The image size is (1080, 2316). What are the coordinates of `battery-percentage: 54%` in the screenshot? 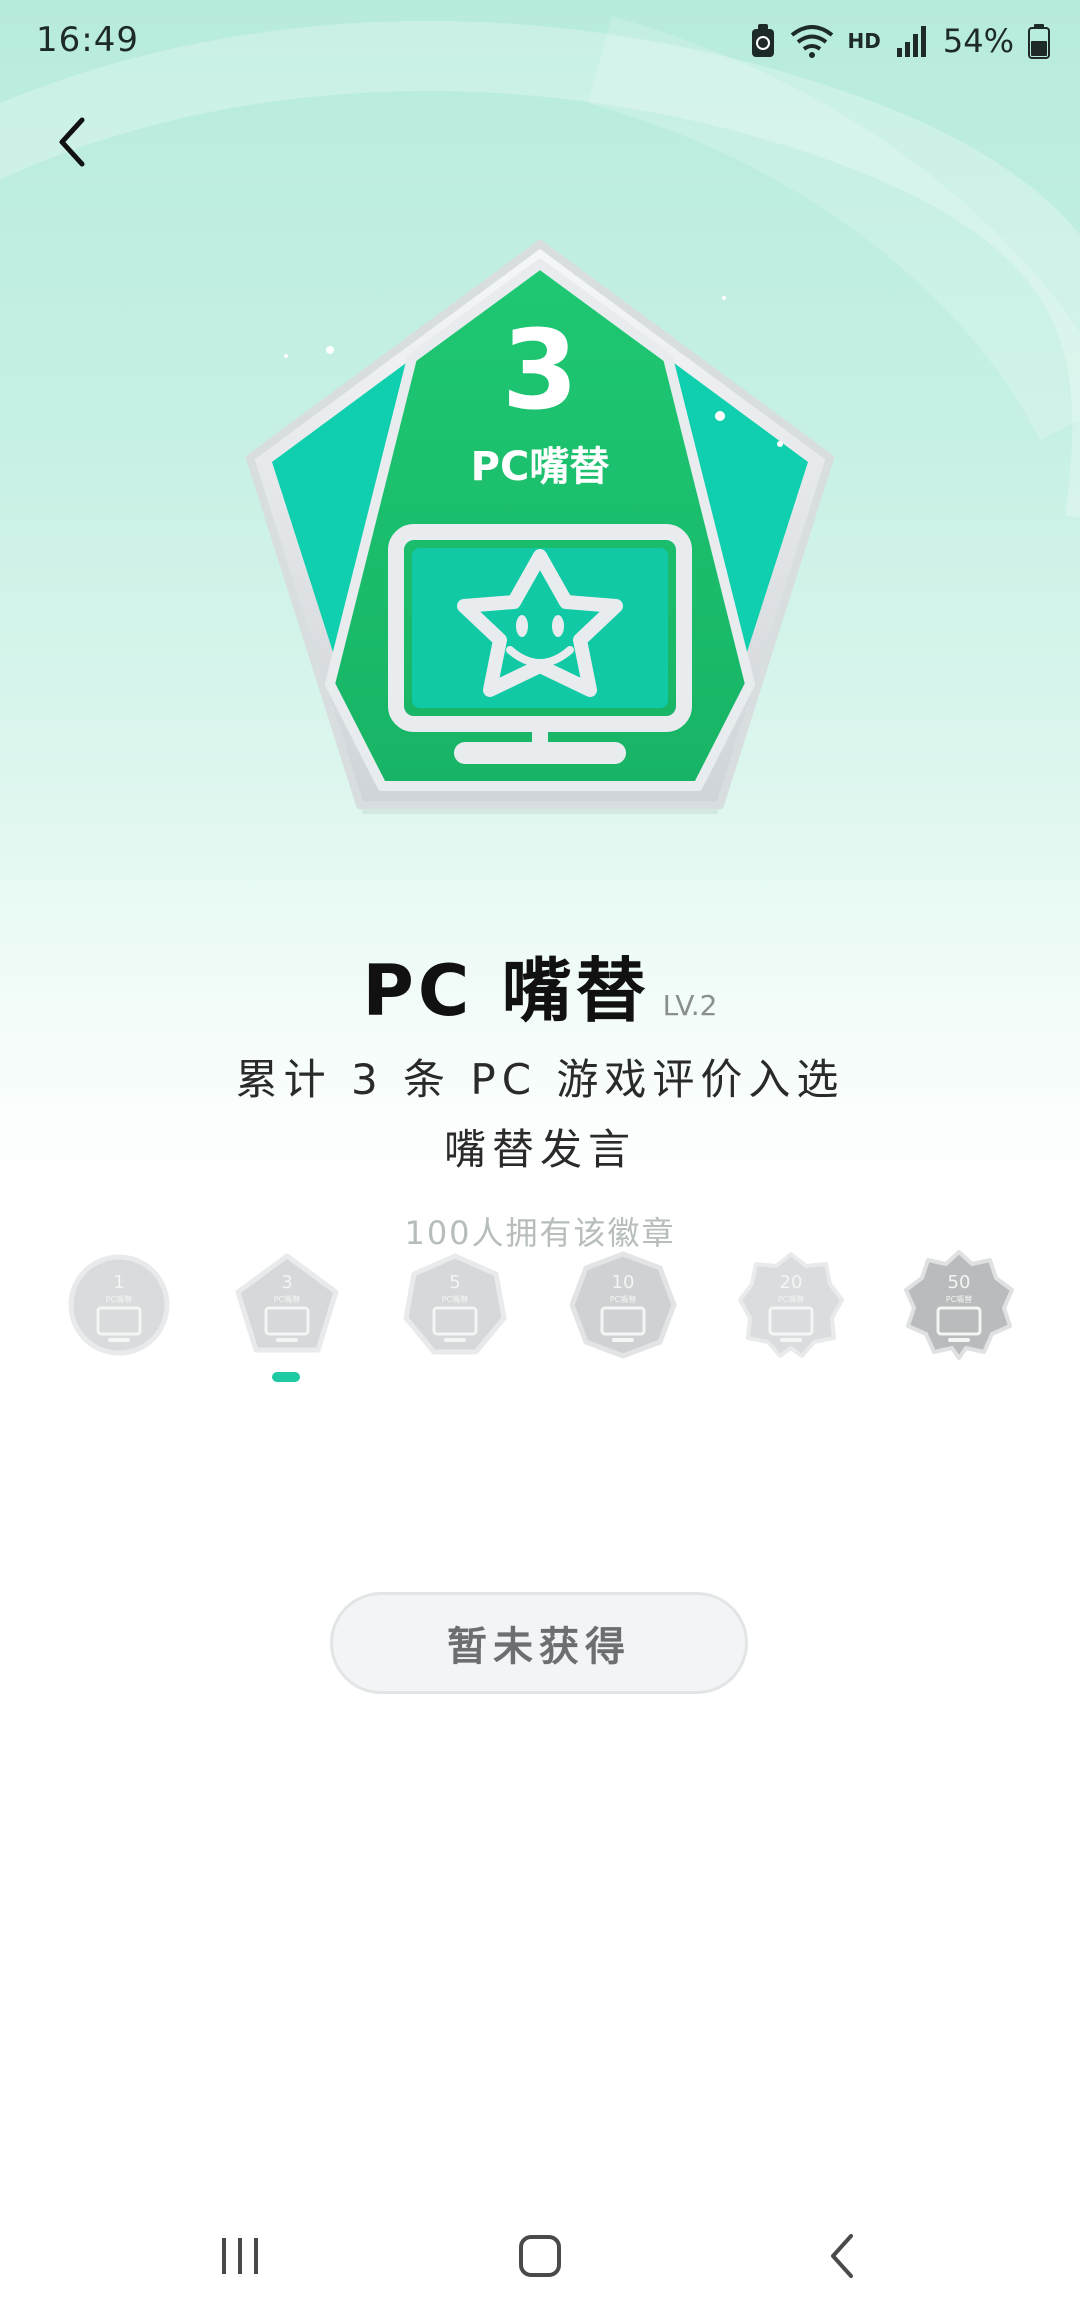 It's located at (978, 41).